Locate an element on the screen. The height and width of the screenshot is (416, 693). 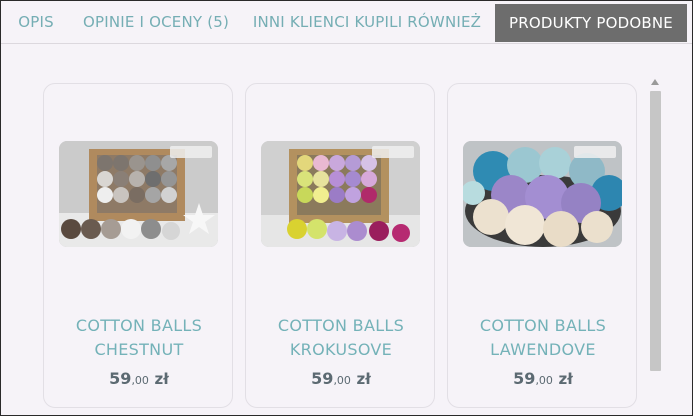
product-name-line2: LAWENDOVE is located at coordinates (543, 350).